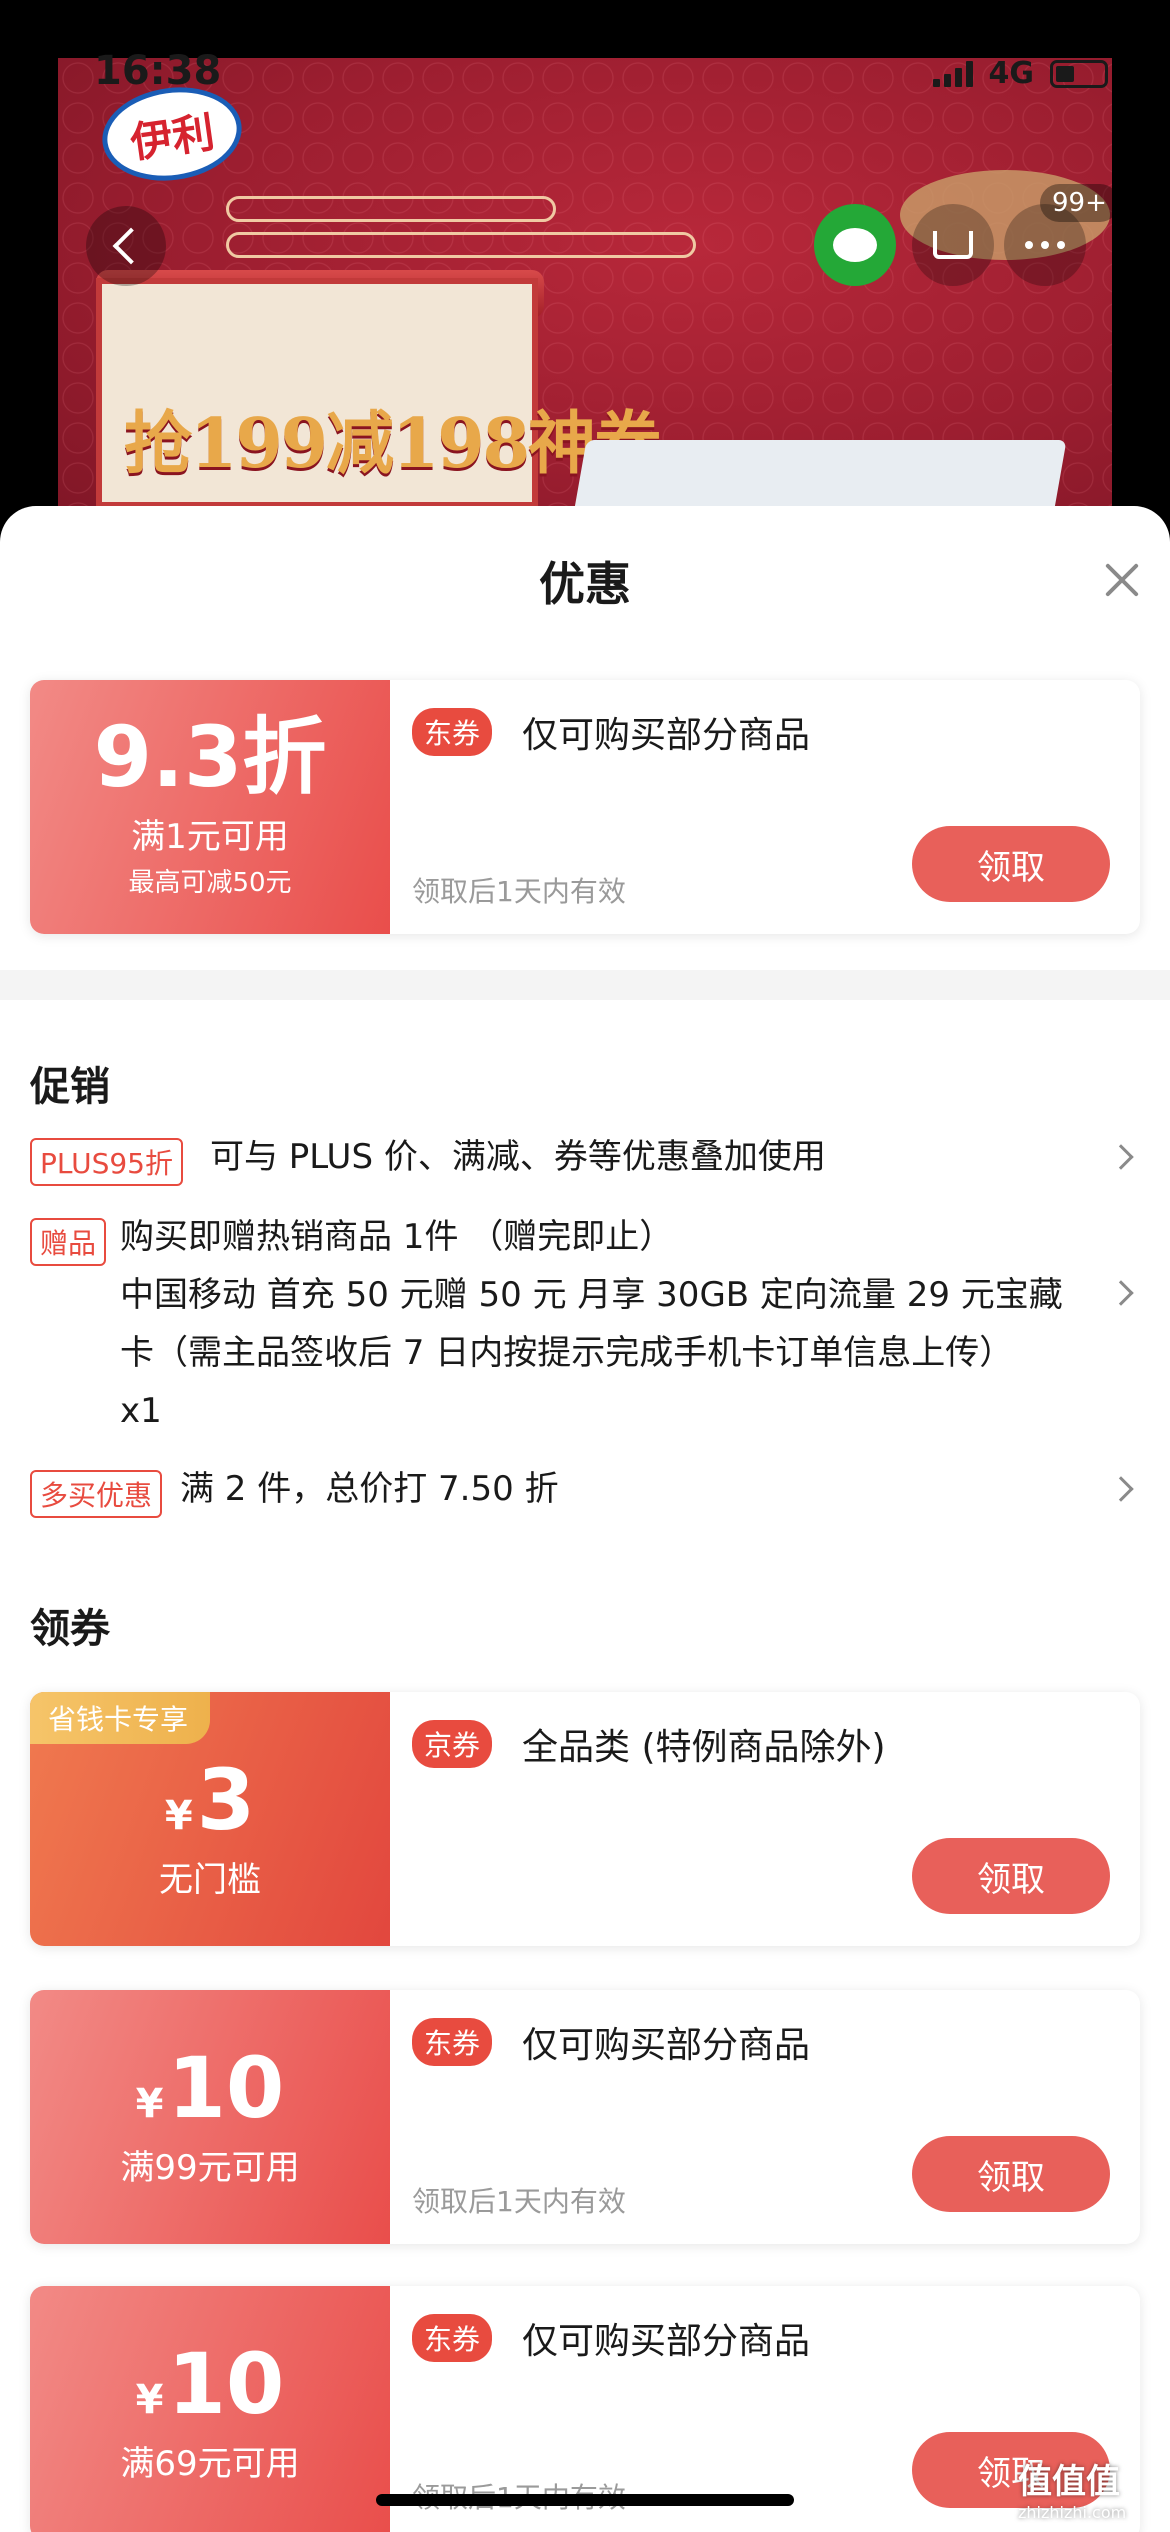  What do you see at coordinates (1011, 73) in the screenshot?
I see `network-type: 4G` at bounding box center [1011, 73].